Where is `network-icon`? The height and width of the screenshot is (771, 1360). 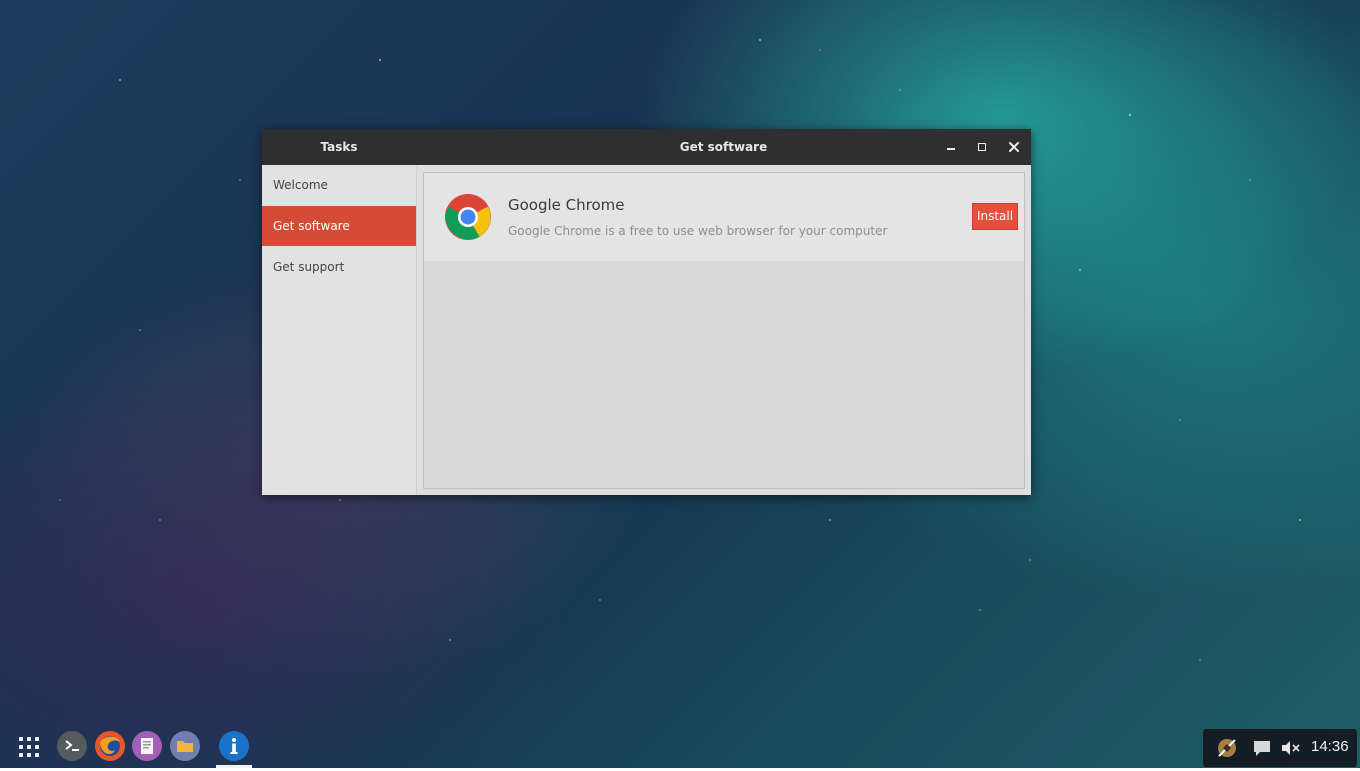 network-icon is located at coordinates (1227, 748).